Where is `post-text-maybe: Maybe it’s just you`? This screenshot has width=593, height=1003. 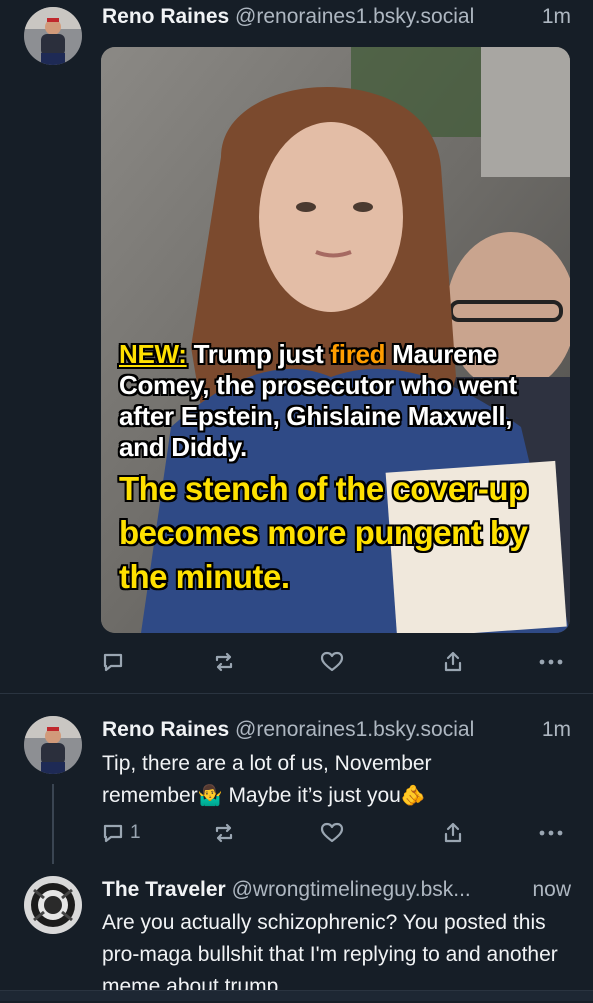
post-text-maybe: Maybe it’s just you is located at coordinates (311, 795).